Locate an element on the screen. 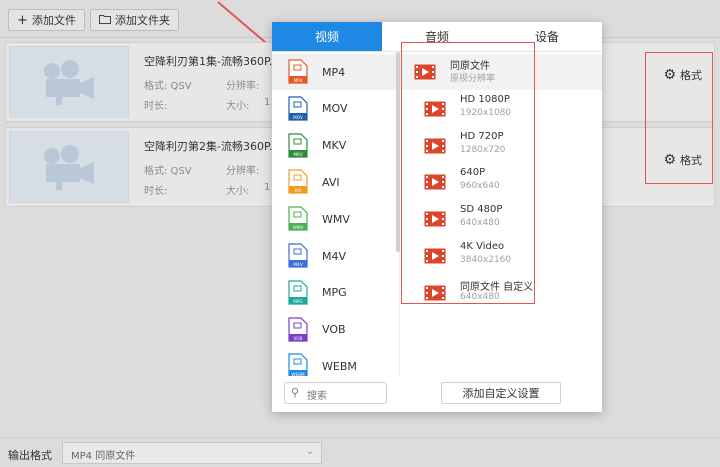  add-custom-setting-button: 添加自定义设置 is located at coordinates (501, 393).